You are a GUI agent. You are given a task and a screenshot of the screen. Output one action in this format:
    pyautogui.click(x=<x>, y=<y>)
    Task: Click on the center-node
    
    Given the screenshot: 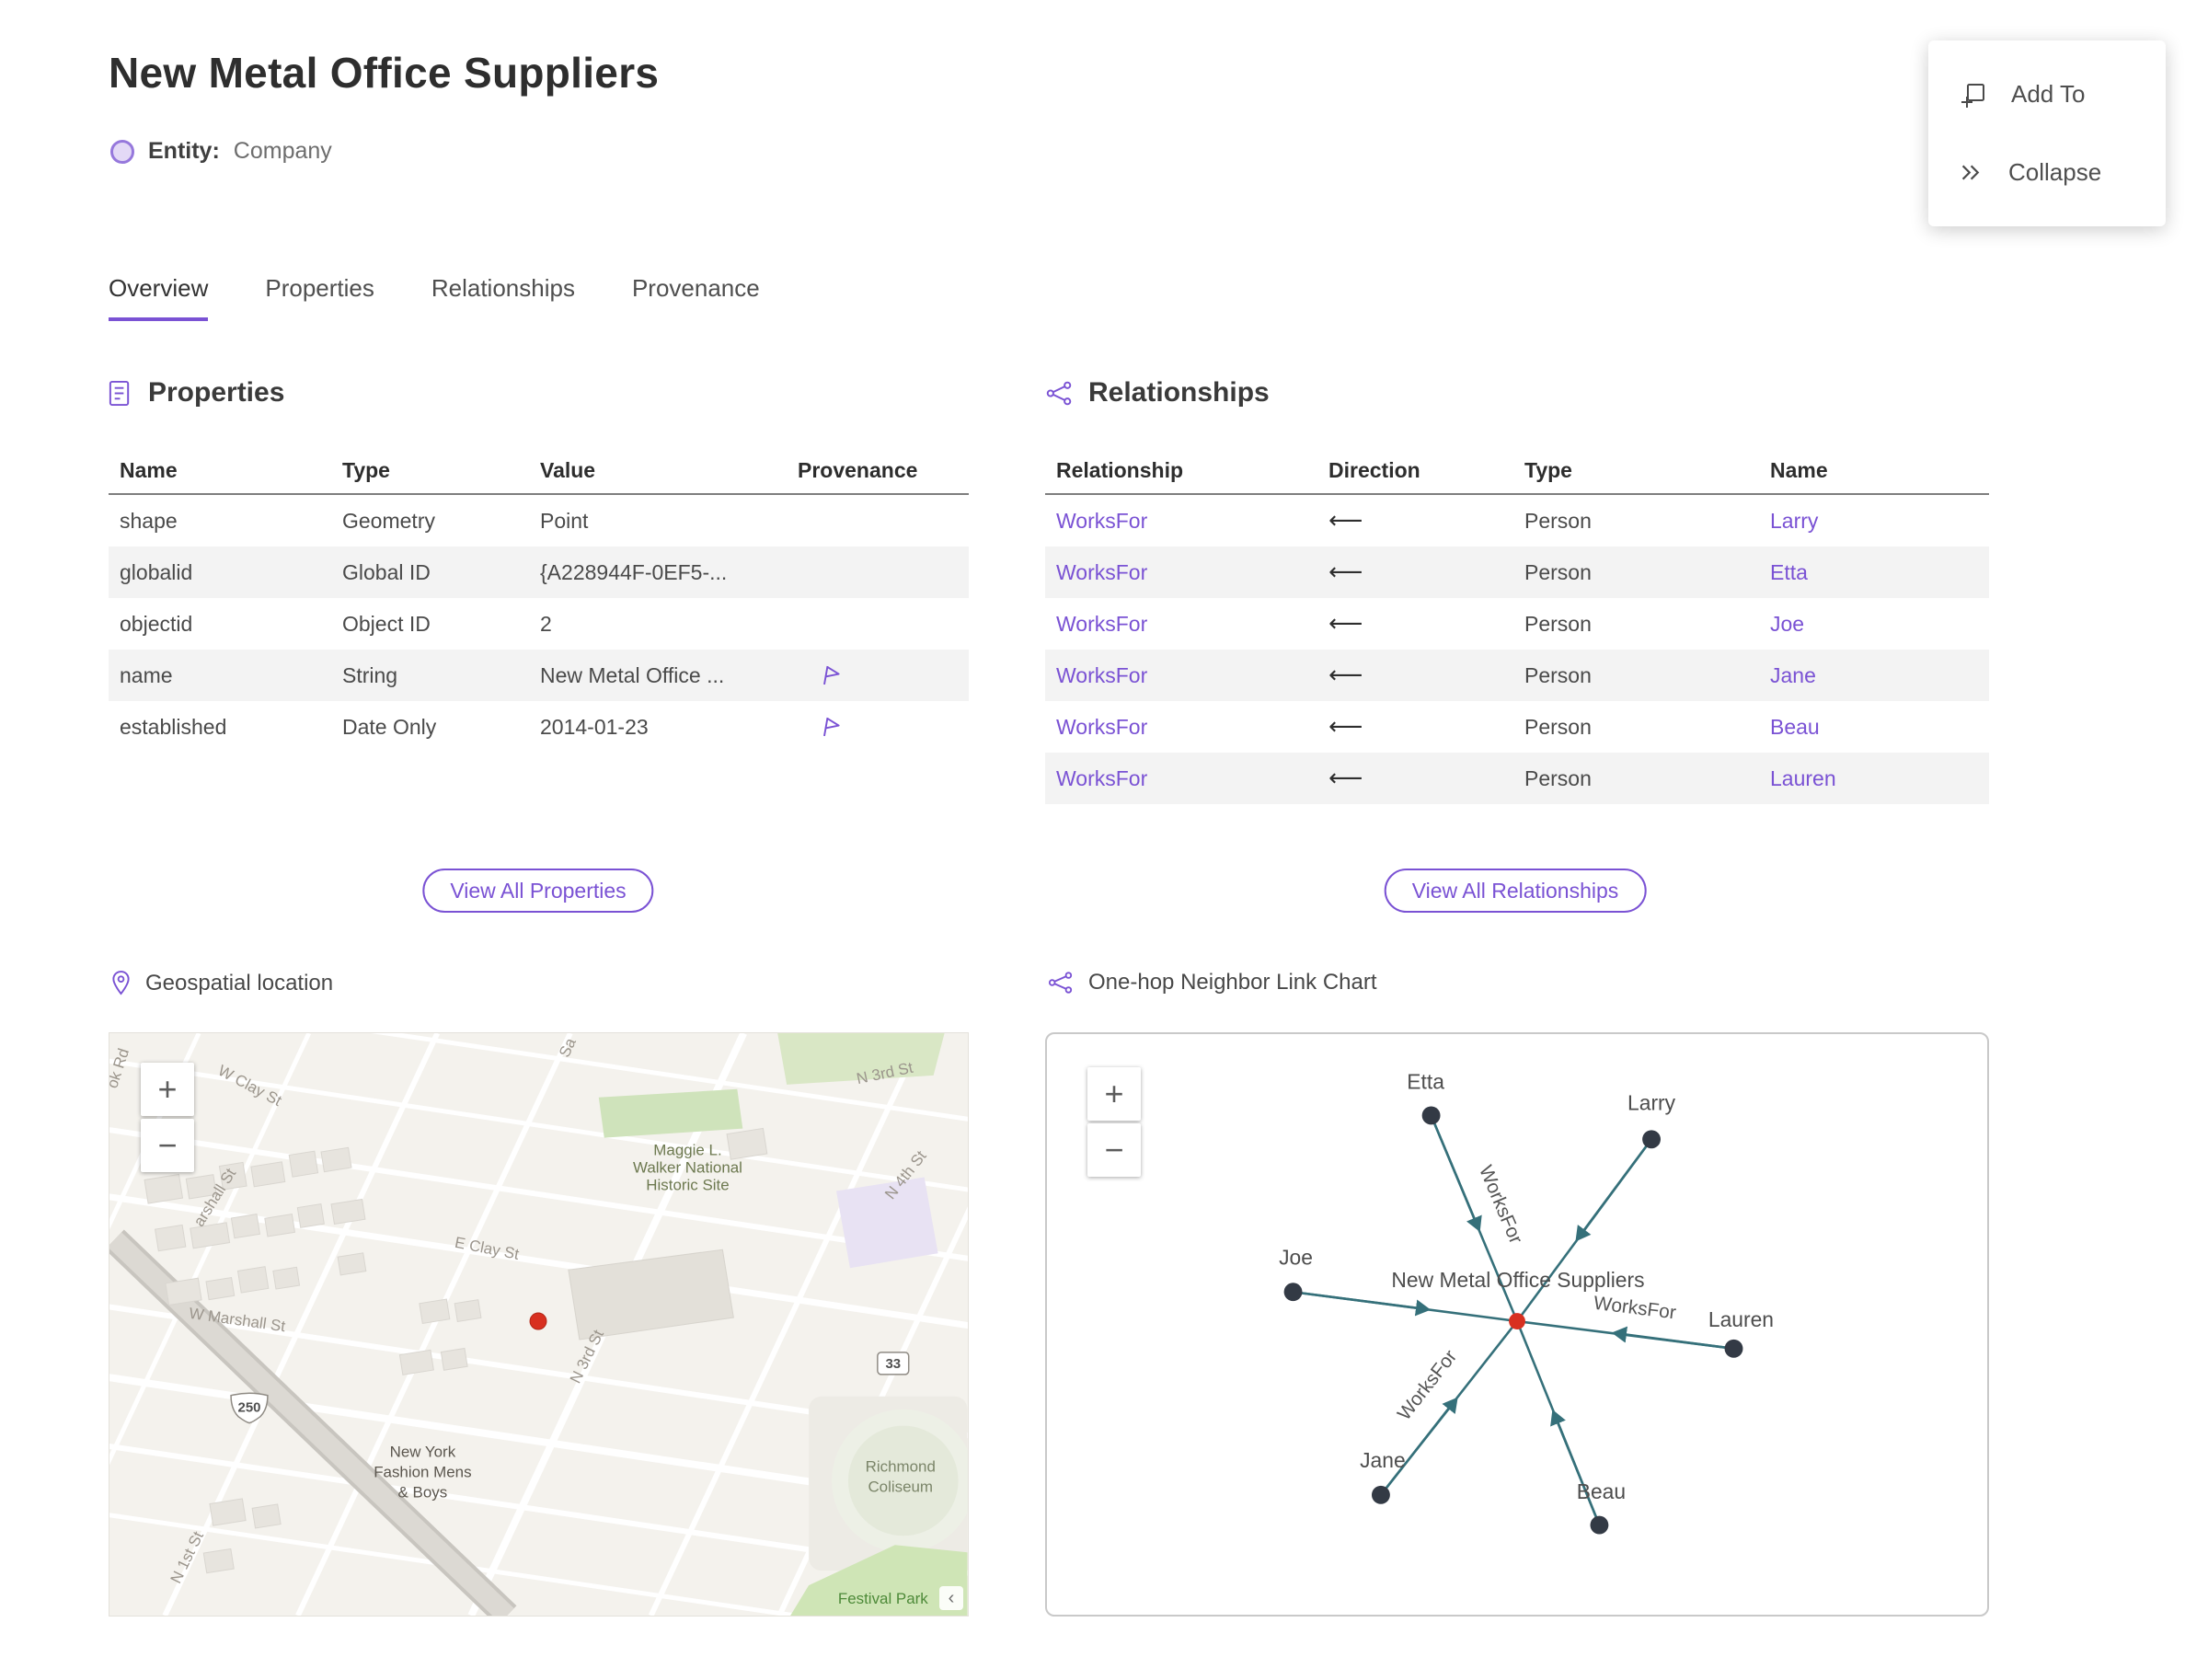 What is the action you would take?
    pyautogui.click(x=1517, y=1321)
    